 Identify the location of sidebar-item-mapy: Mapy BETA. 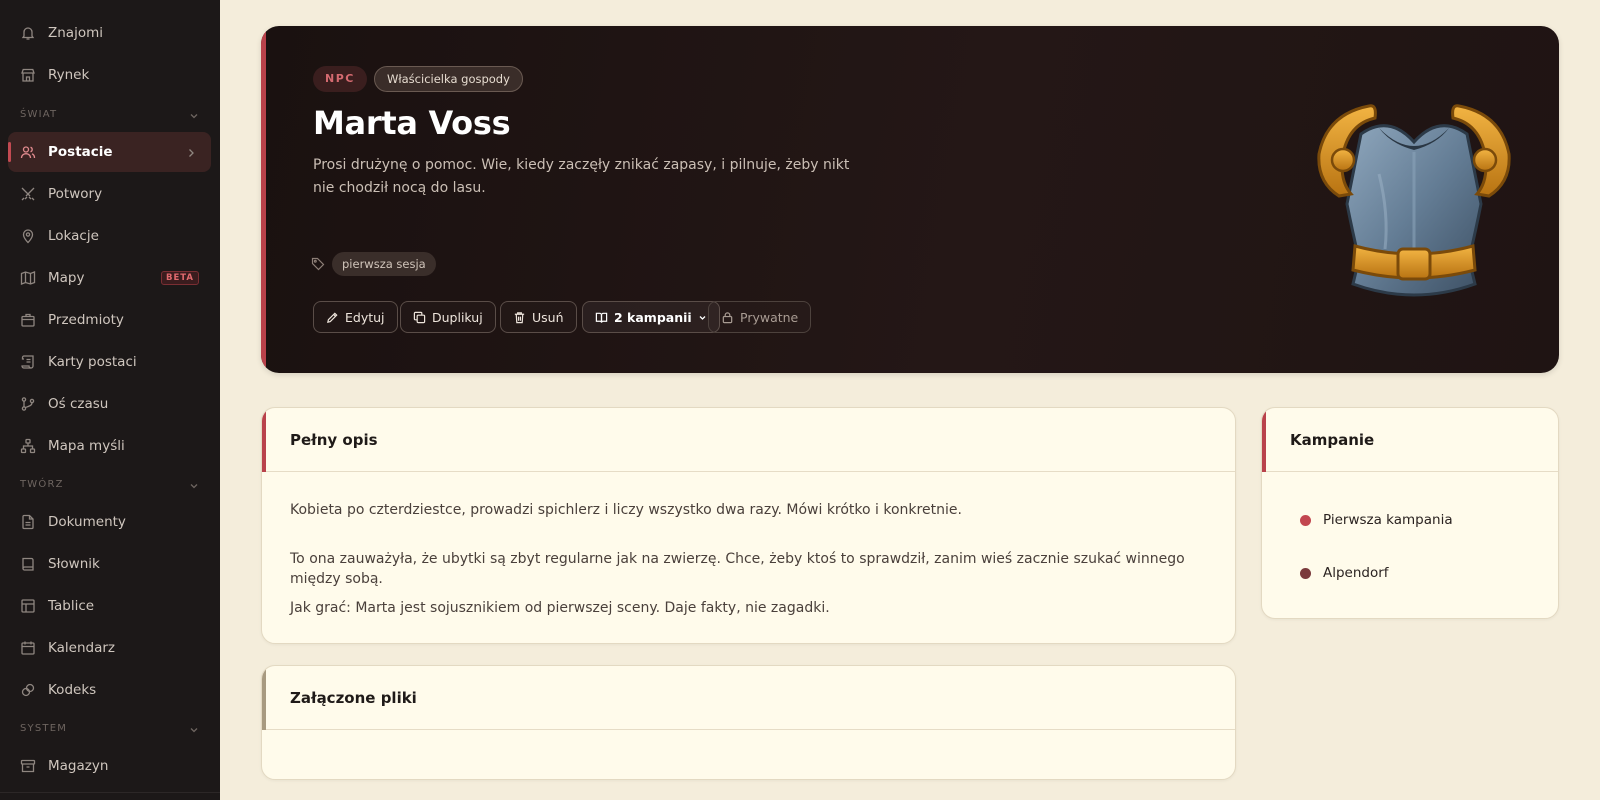
(109, 278).